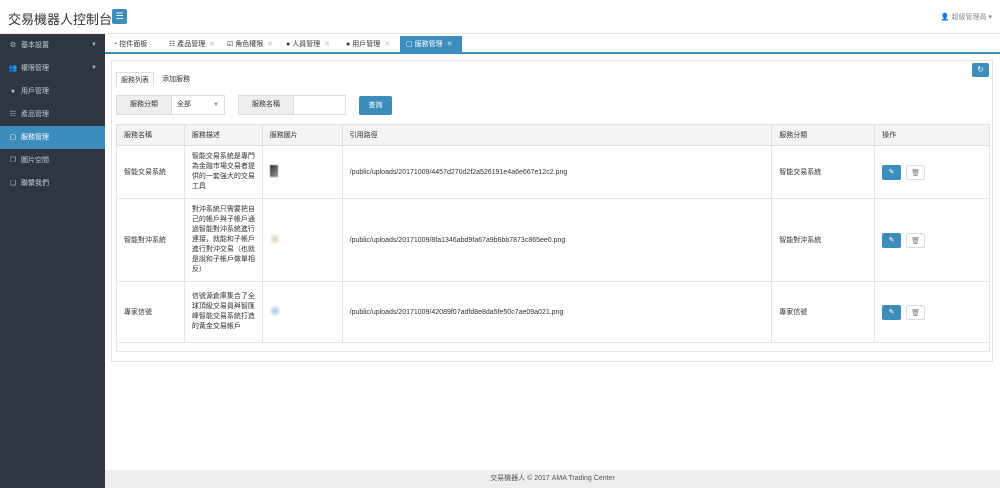  Describe the element at coordinates (375, 105) in the screenshot. I see `query-button: 查詢` at that location.